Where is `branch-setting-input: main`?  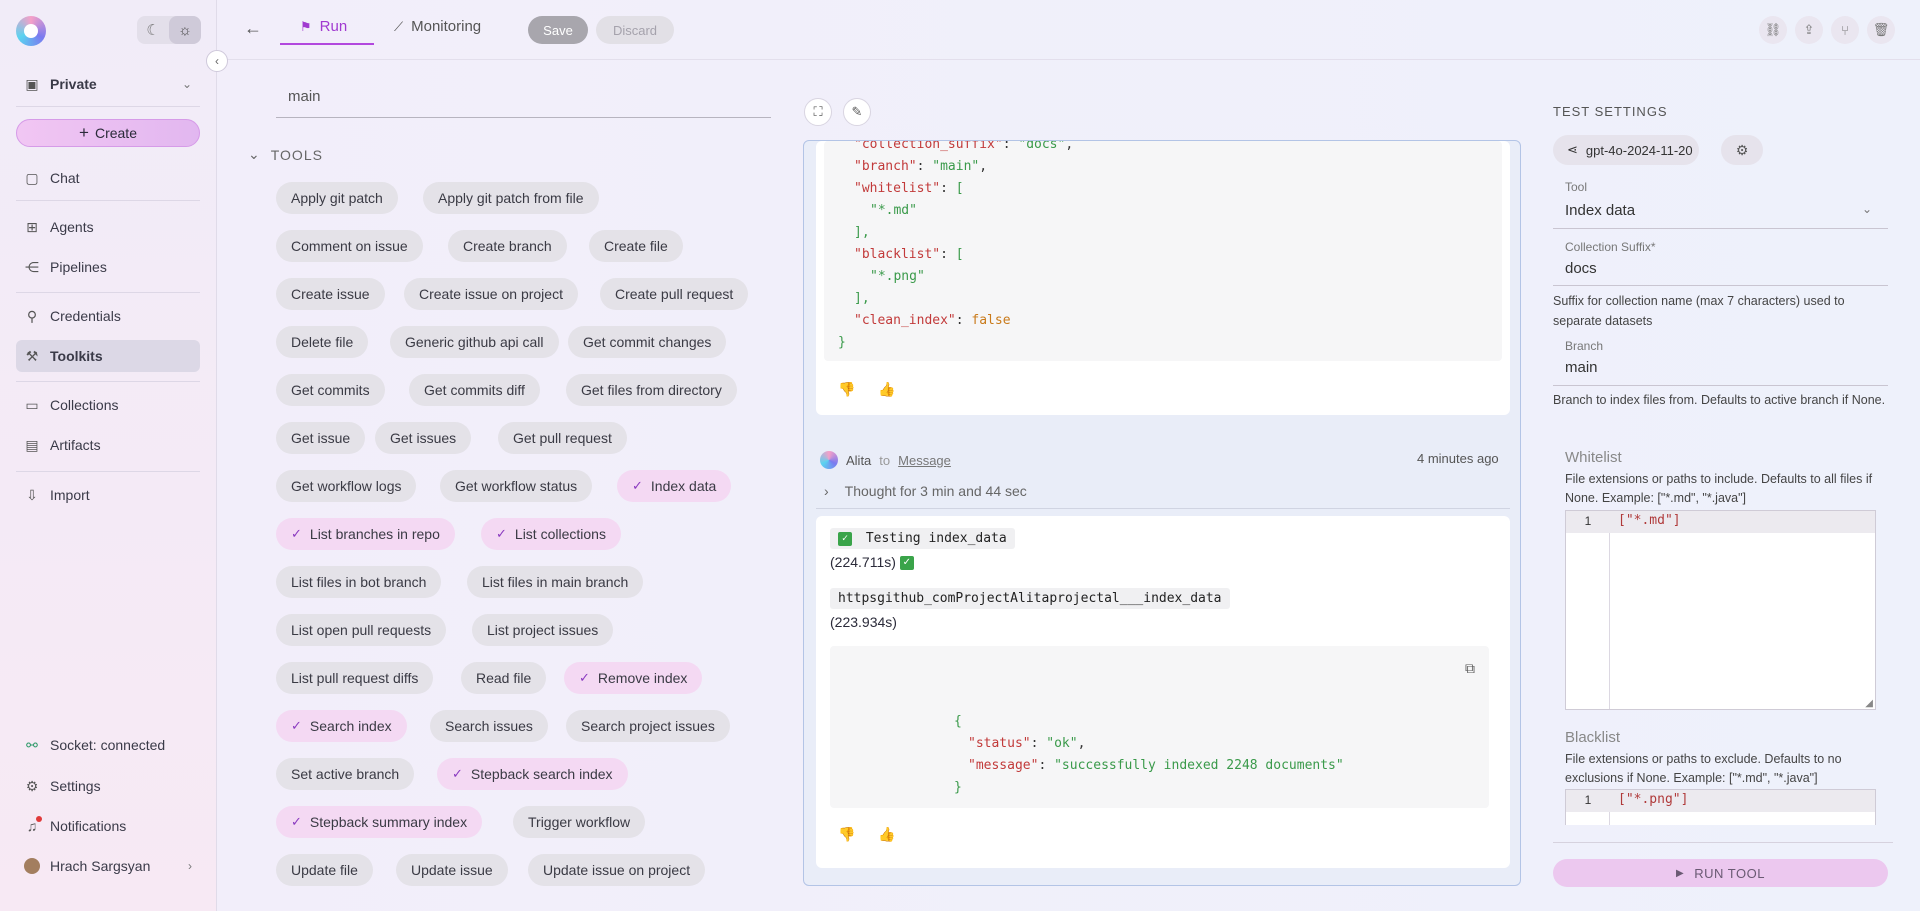
branch-setting-input: main is located at coordinates (1581, 367).